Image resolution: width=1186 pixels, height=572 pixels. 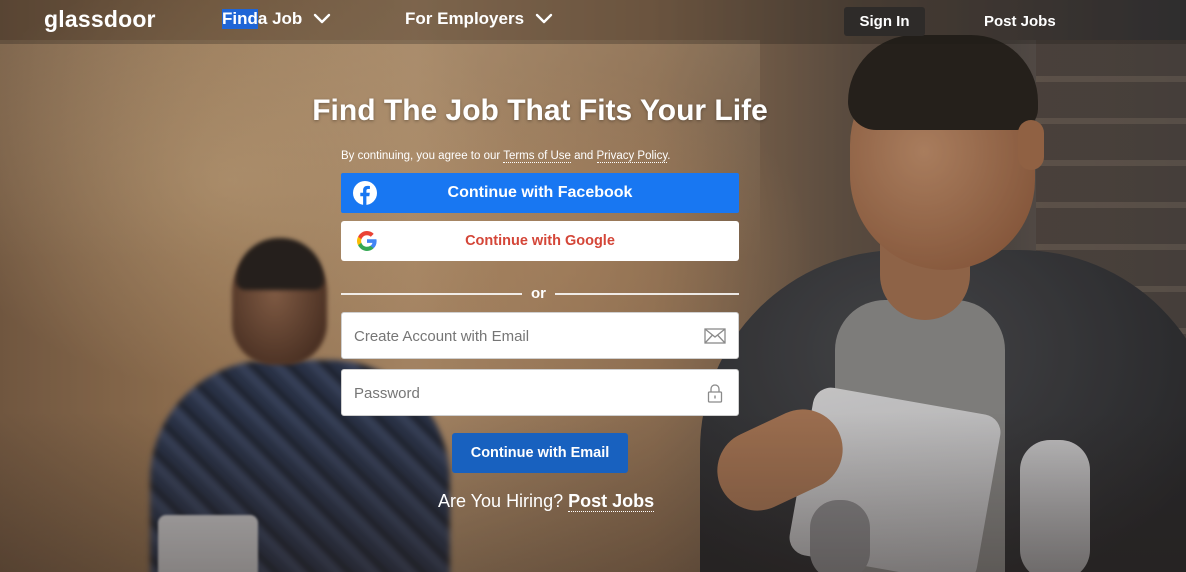 I want to click on facebook-button-label: Continue with Facebook, so click(x=540, y=192).